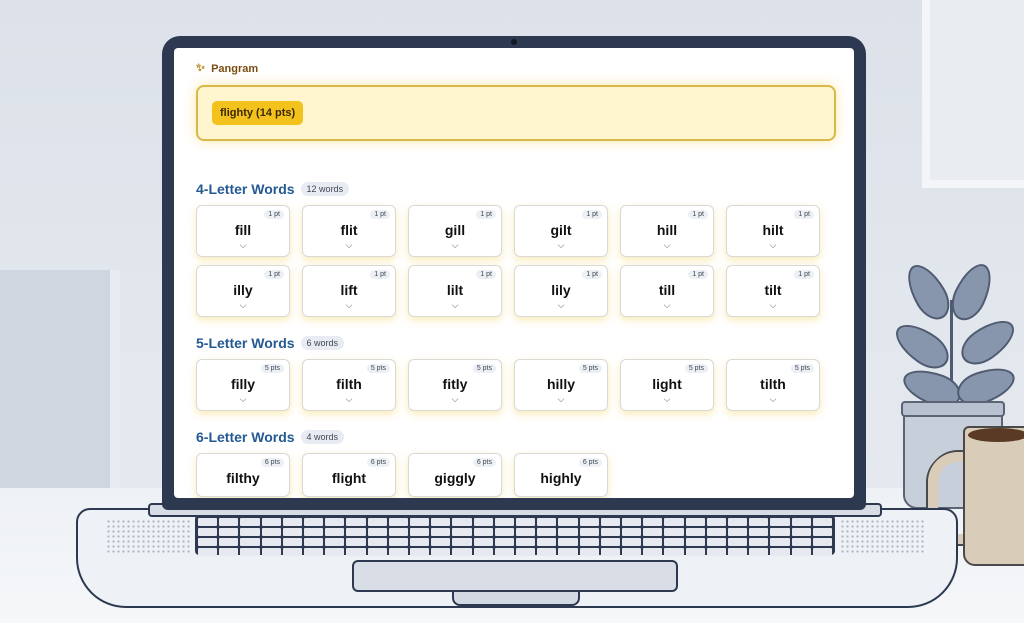 This screenshot has width=1024, height=623. Describe the element at coordinates (349, 291) in the screenshot. I see `word-card: 1 pt lift ⌵` at that location.